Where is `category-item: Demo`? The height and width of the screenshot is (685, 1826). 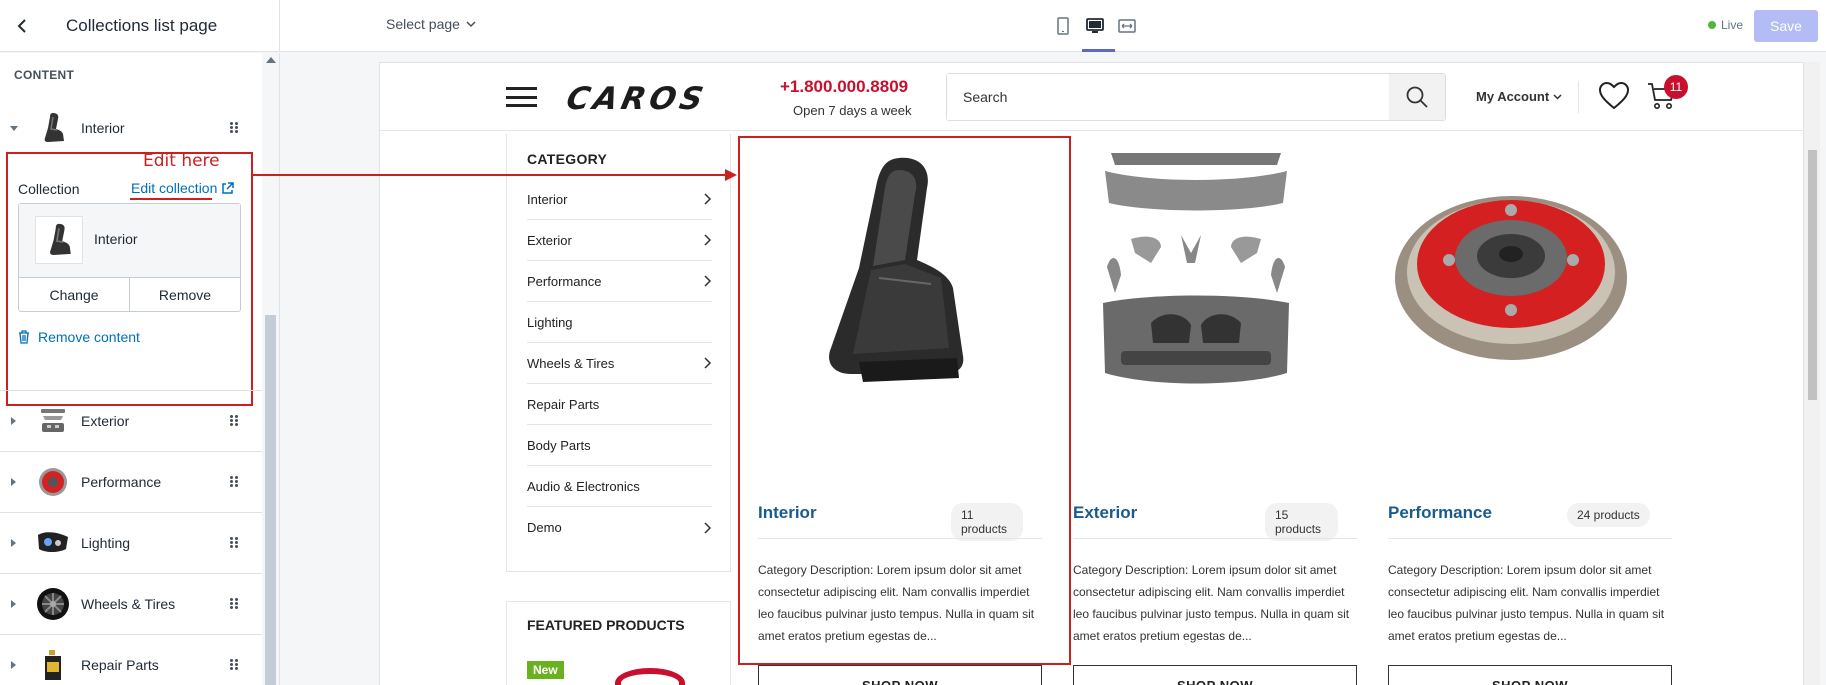
category-item: Demo is located at coordinates (619, 527).